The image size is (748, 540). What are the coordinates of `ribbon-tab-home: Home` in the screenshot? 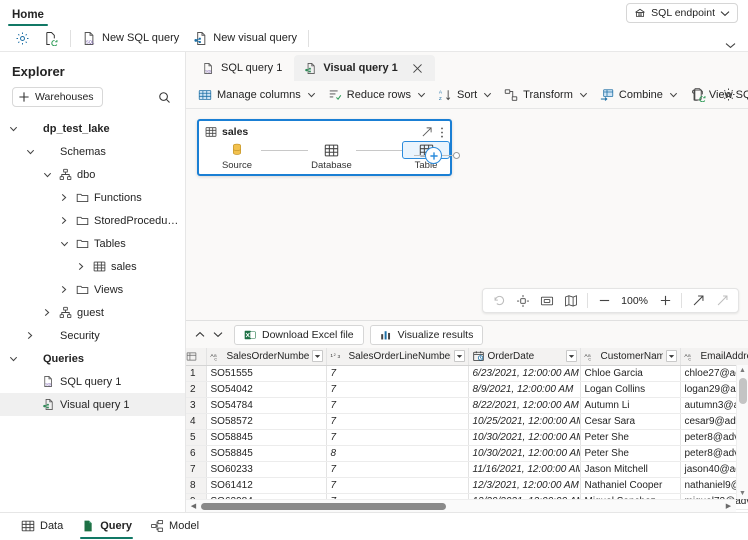 It's located at (28, 16).